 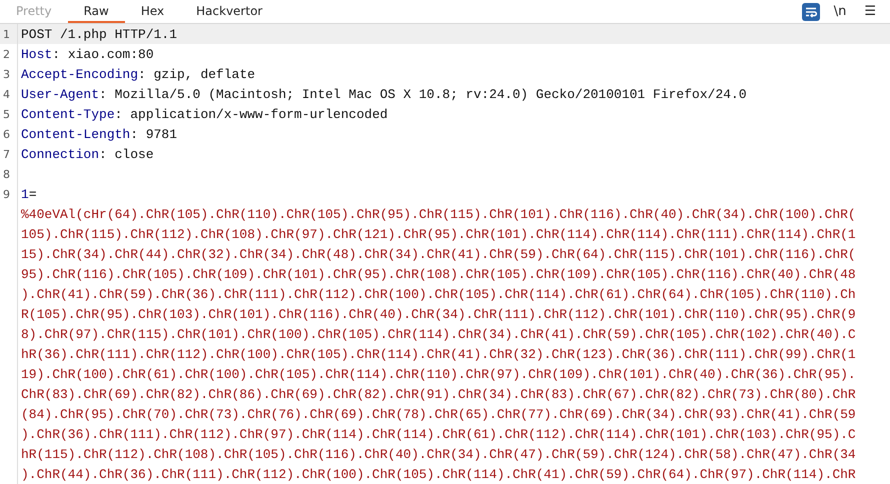 What do you see at coordinates (438, 294) in the screenshot?
I see `code-line: ).ChR(41).ChR(59).ChR(36).ChR(111).ChR(112).ChR(100).ChR(105).ChR(114).ChR(61).ChR(64).ChR(105).ChR(110).Ch` at bounding box center [438, 294].